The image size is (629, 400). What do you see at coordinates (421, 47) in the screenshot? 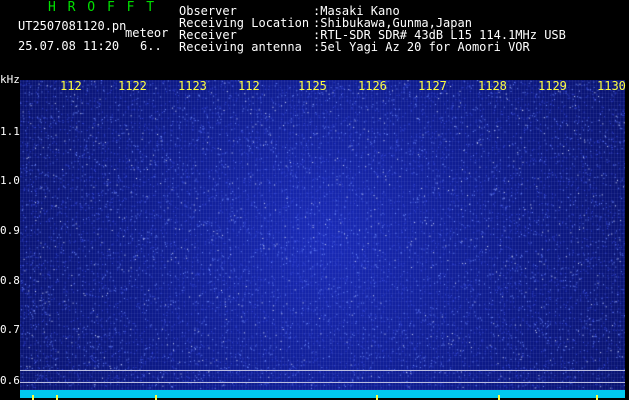
I see `antenna-value: :5el Yagi Az 20 for Aomori VOR` at bounding box center [421, 47].